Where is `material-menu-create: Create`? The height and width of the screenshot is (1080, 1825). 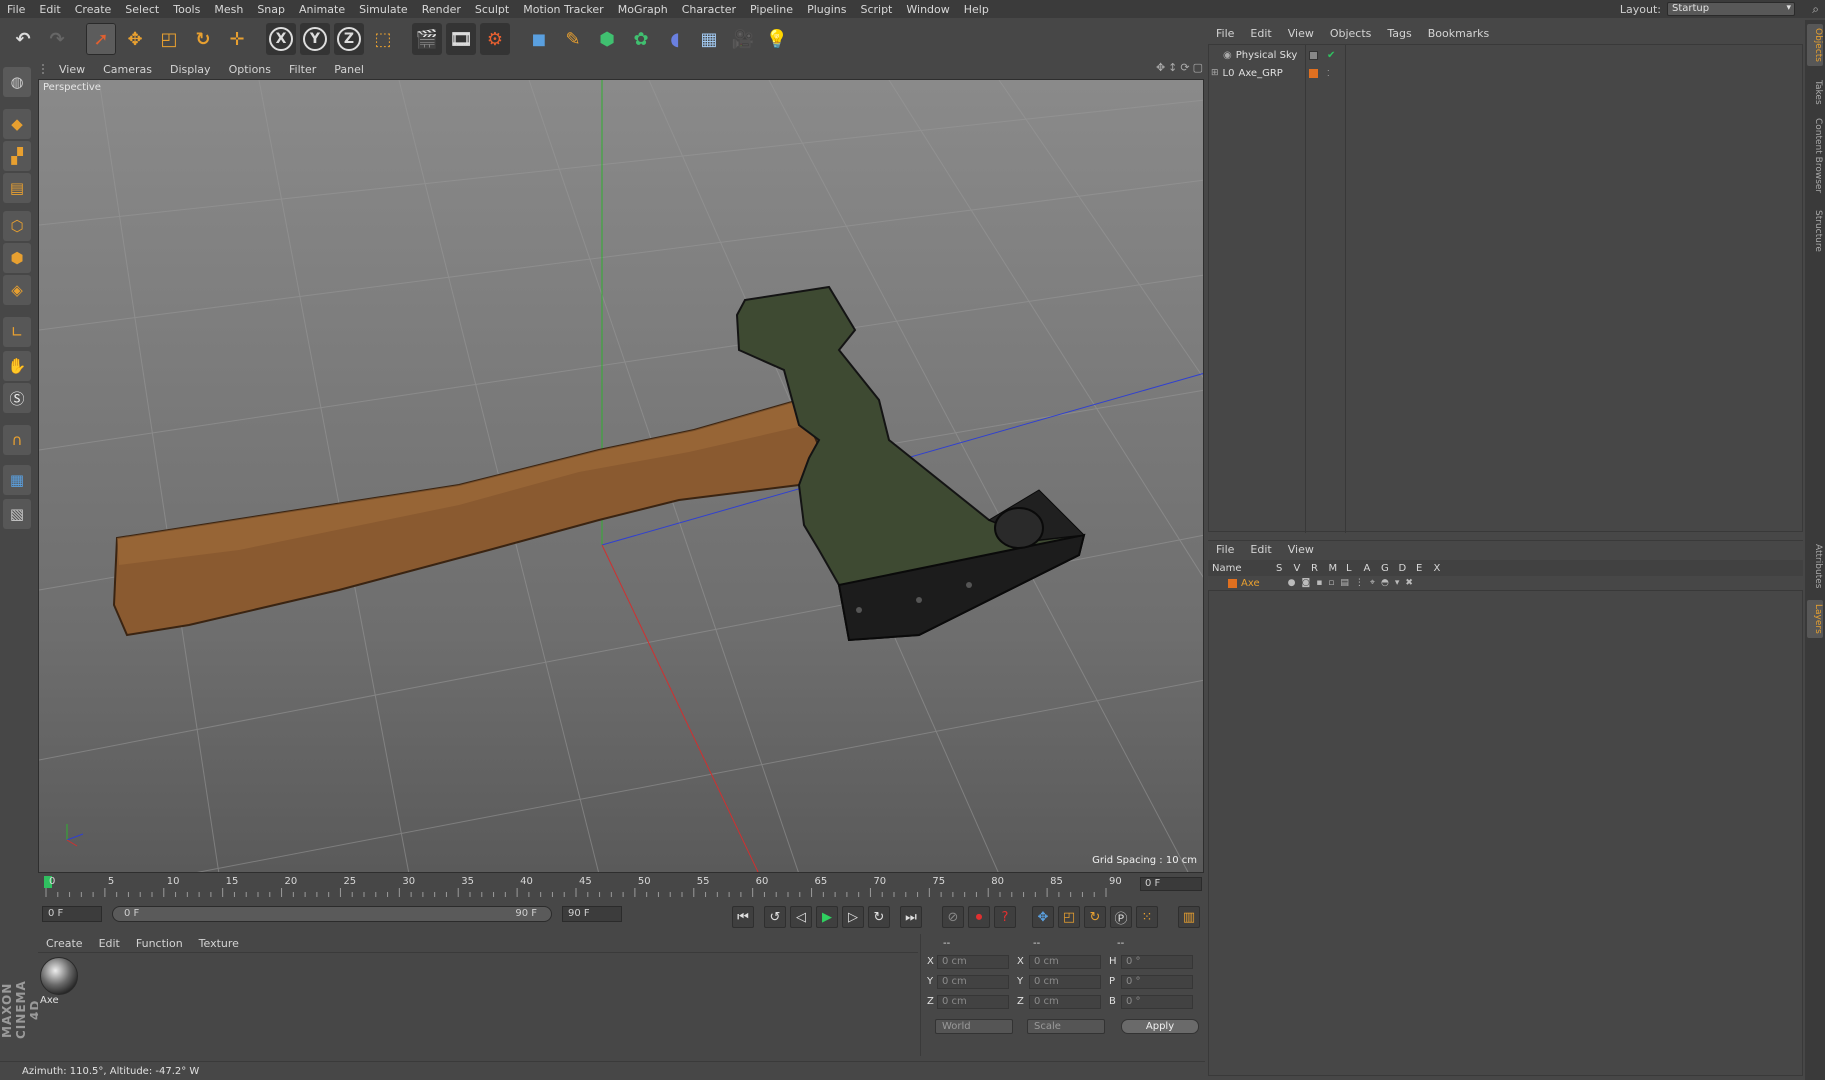
material-menu-create: Create is located at coordinates (64, 943).